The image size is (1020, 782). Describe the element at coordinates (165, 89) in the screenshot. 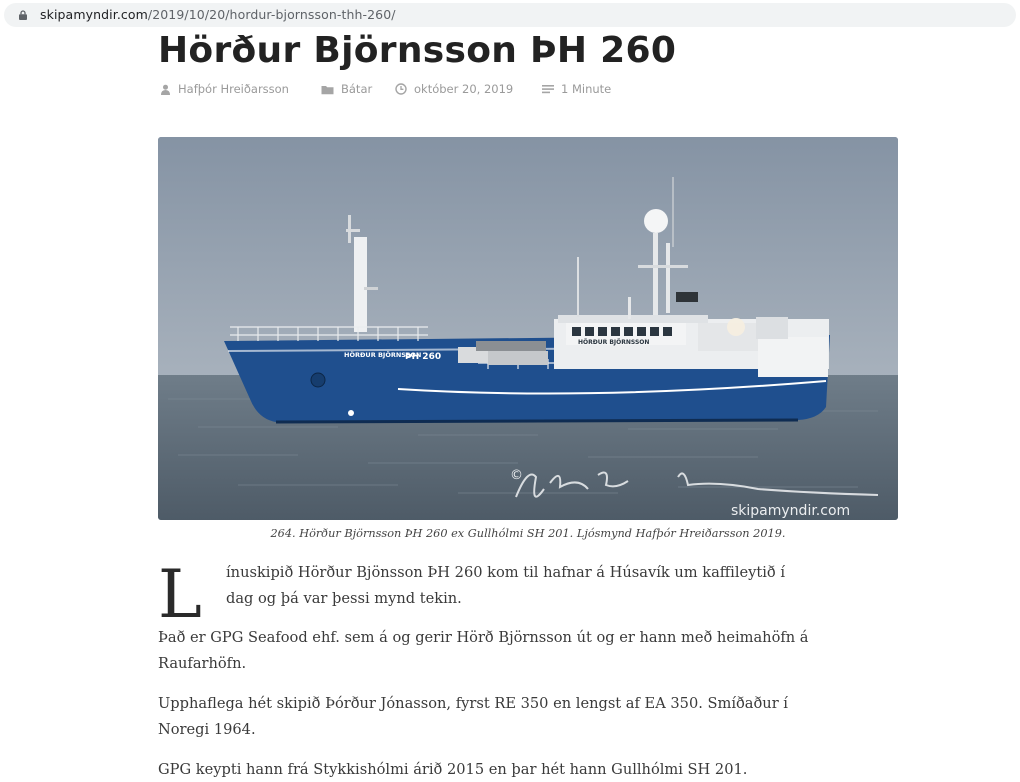

I see `user-icon` at that location.